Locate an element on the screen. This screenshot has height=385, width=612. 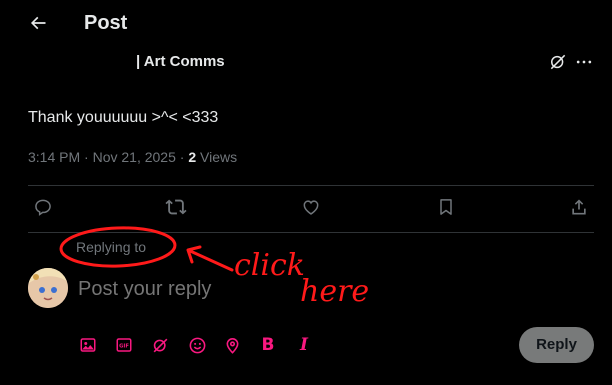
emoji-icon is located at coordinates (197, 345).